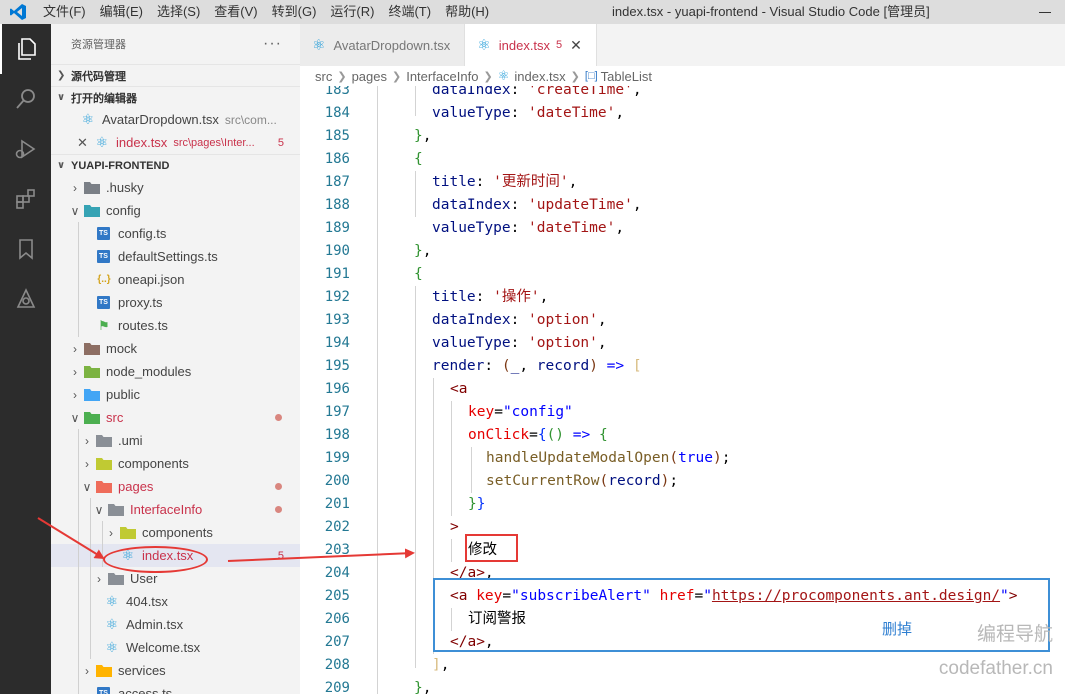  What do you see at coordinates (175, 325) in the screenshot?
I see `tree-file-routes: ⚑ routes.ts` at bounding box center [175, 325].